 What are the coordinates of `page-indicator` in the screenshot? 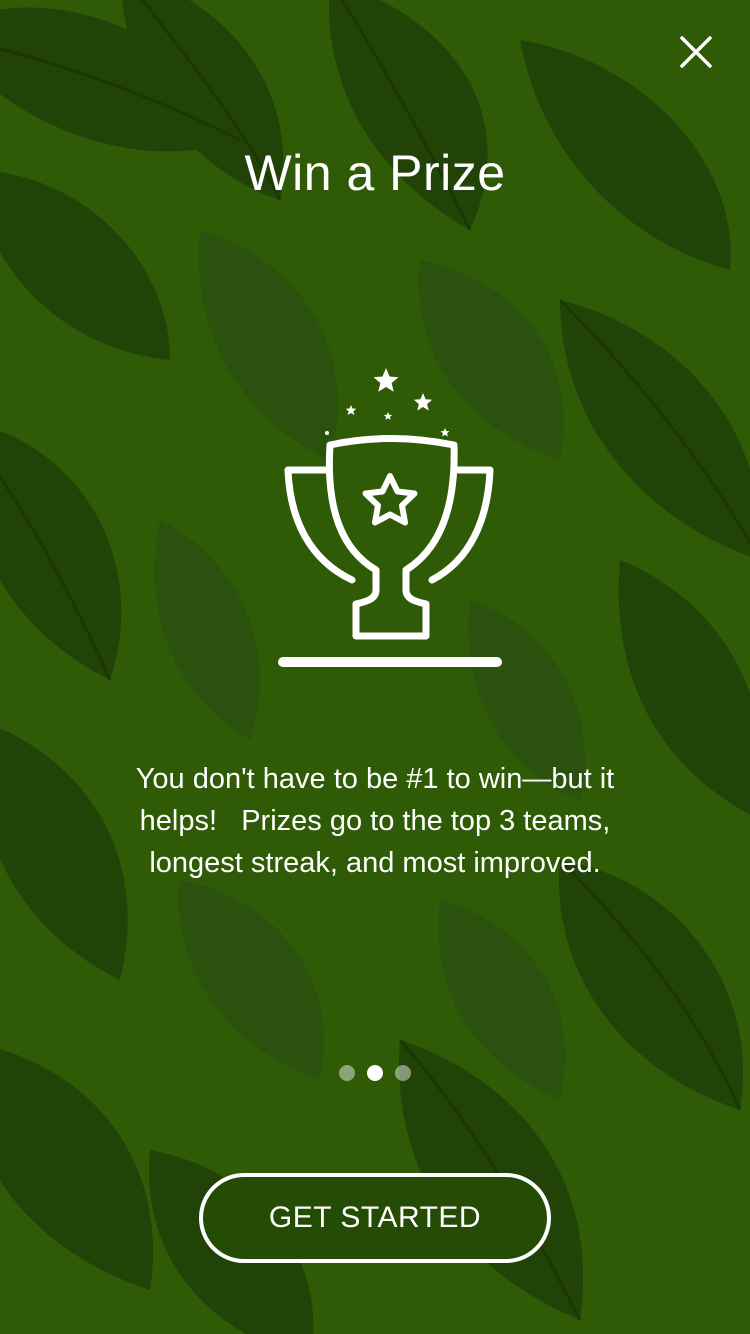 It's located at (375, 1074).